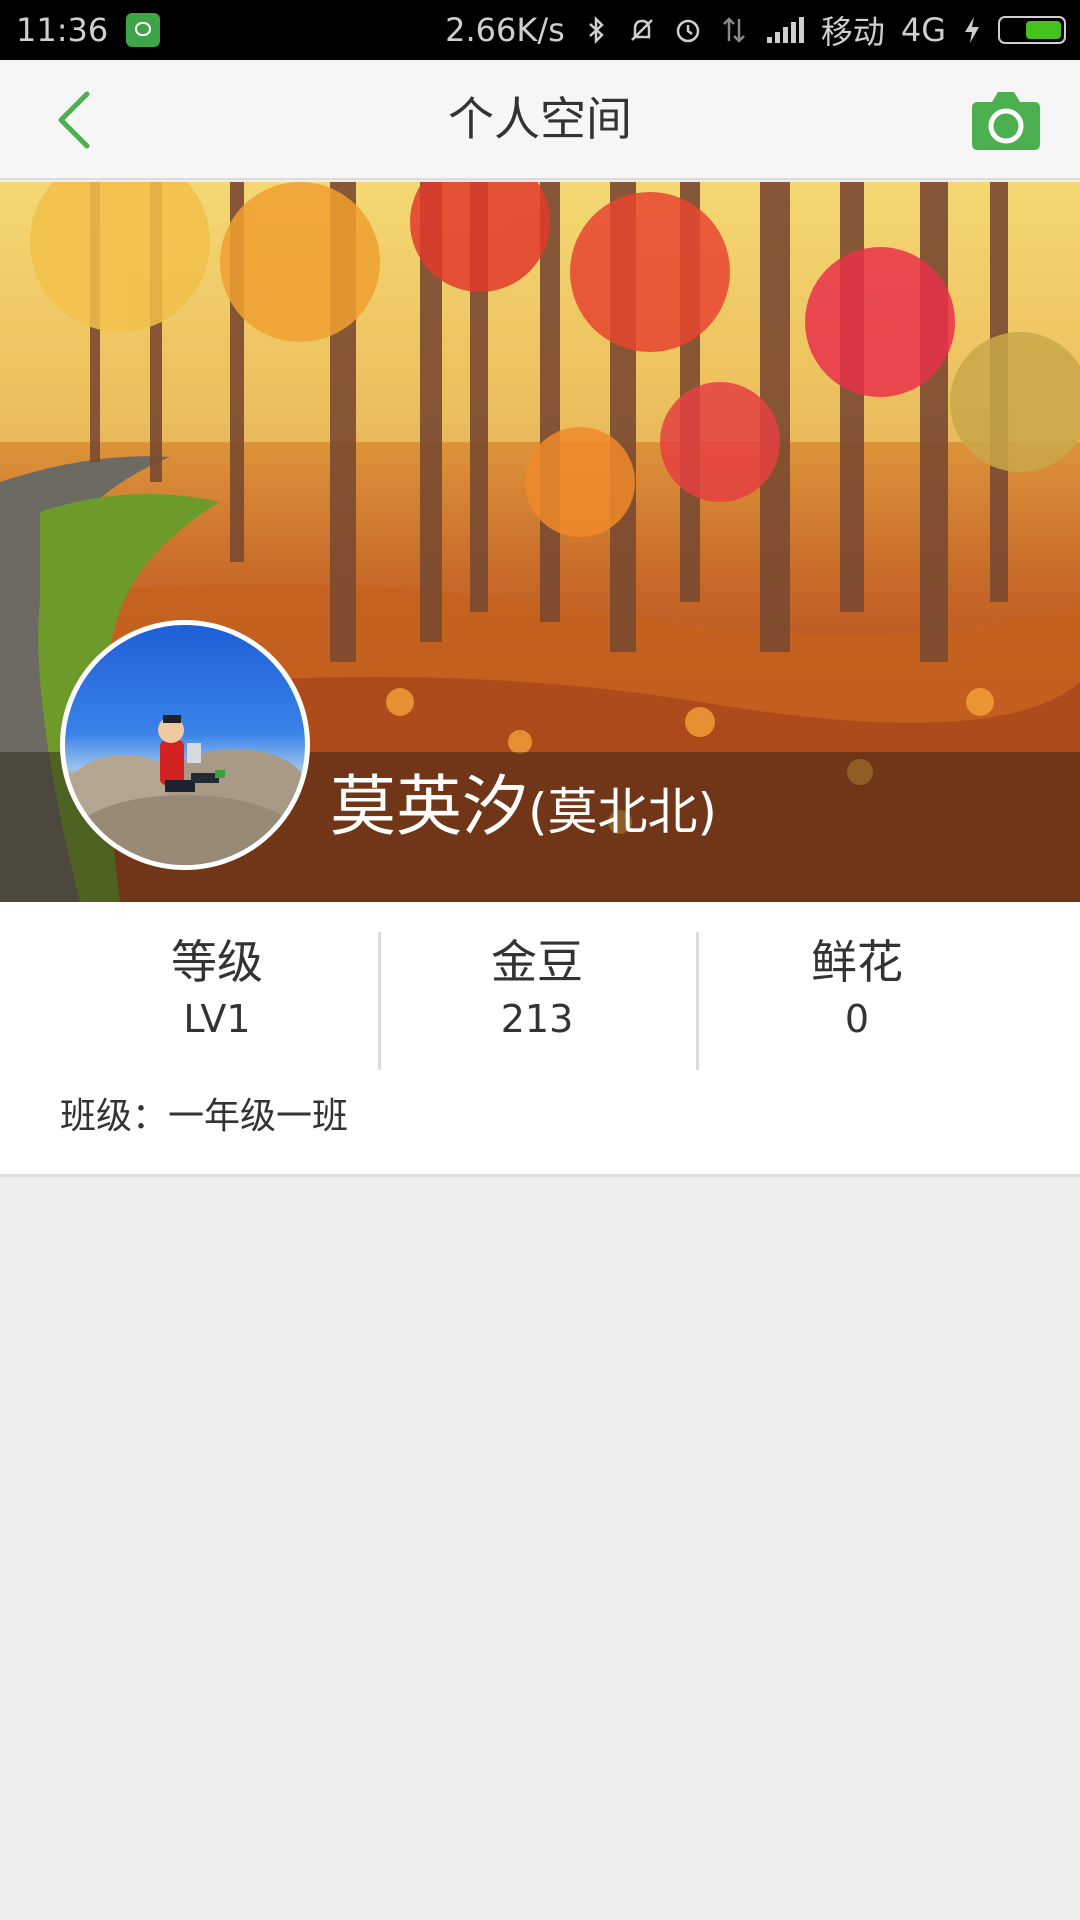  I want to click on camera-button, so click(1006, 121).